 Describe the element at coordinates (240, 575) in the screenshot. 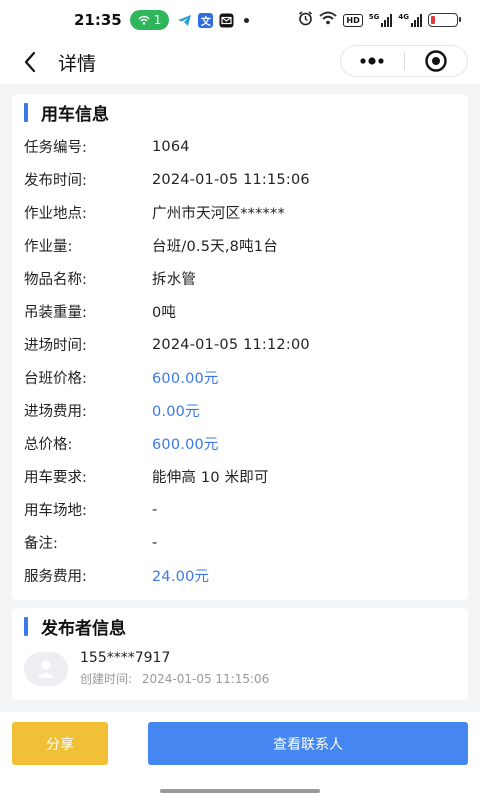

I see `info-row-service-fee: 服务费用: 24.00元` at that location.